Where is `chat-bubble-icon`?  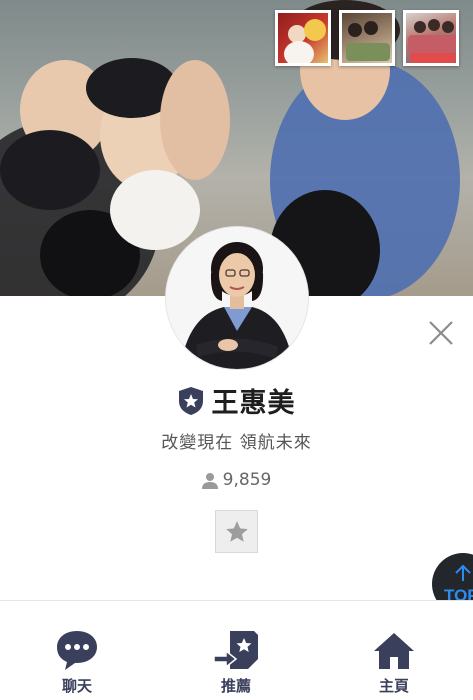
chat-bubble-icon is located at coordinates (77, 650).